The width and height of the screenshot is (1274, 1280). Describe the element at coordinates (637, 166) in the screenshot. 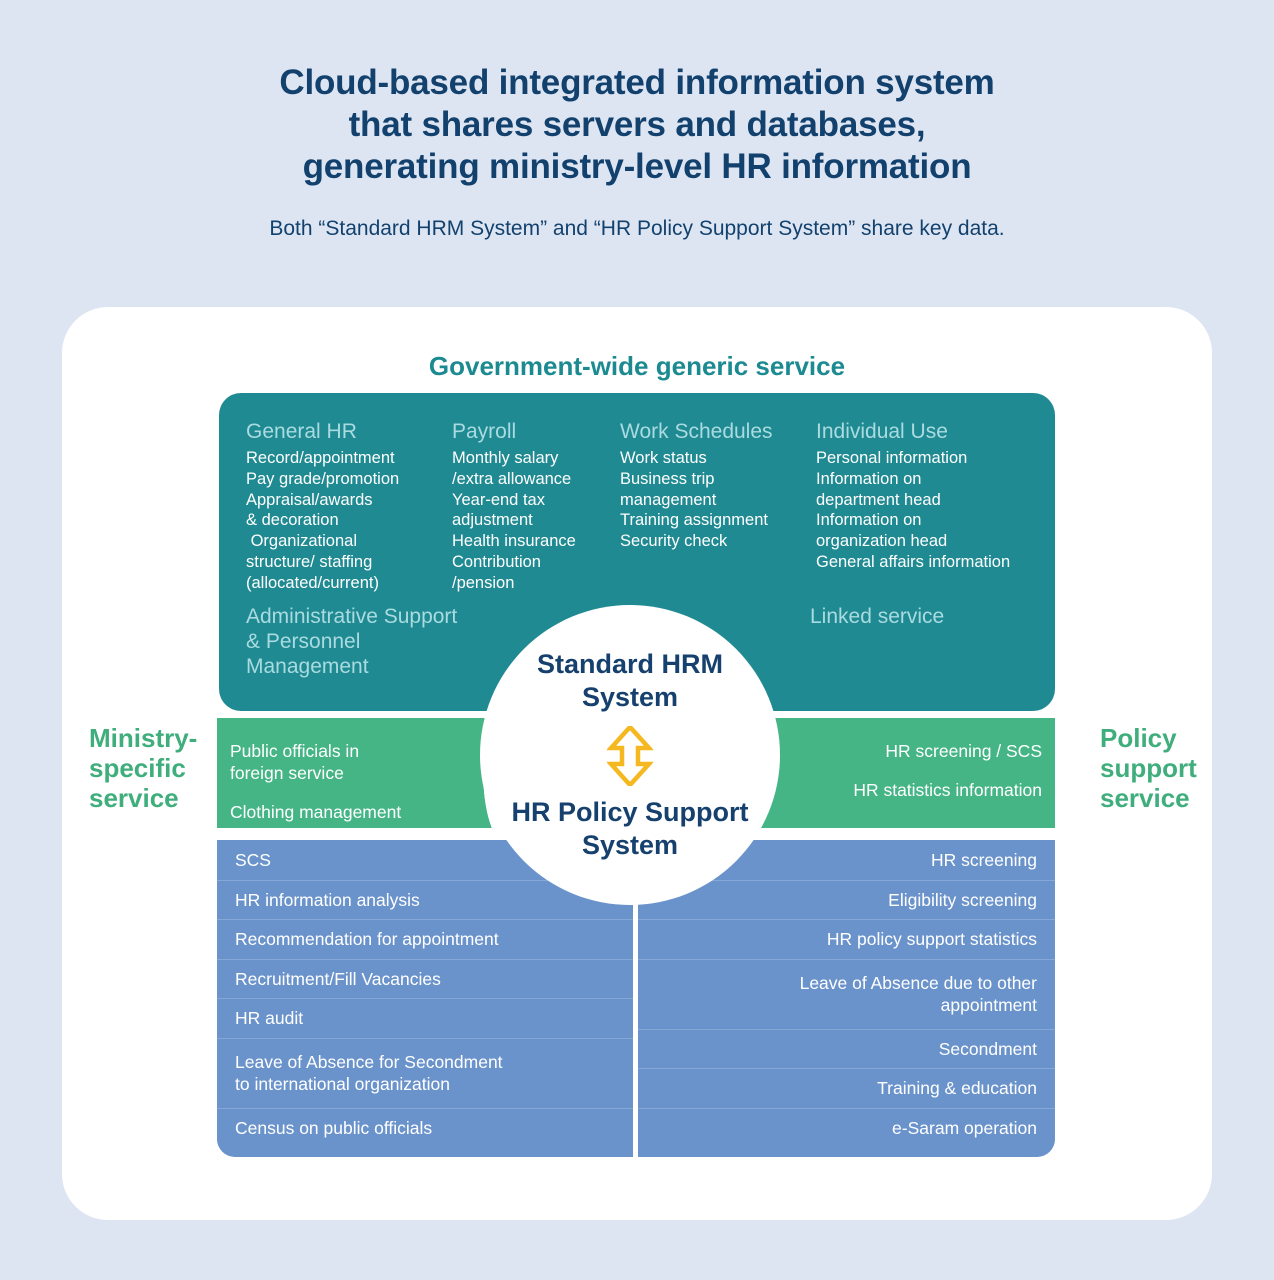

I see `title-line-3: generating ministry-level HR information` at that location.